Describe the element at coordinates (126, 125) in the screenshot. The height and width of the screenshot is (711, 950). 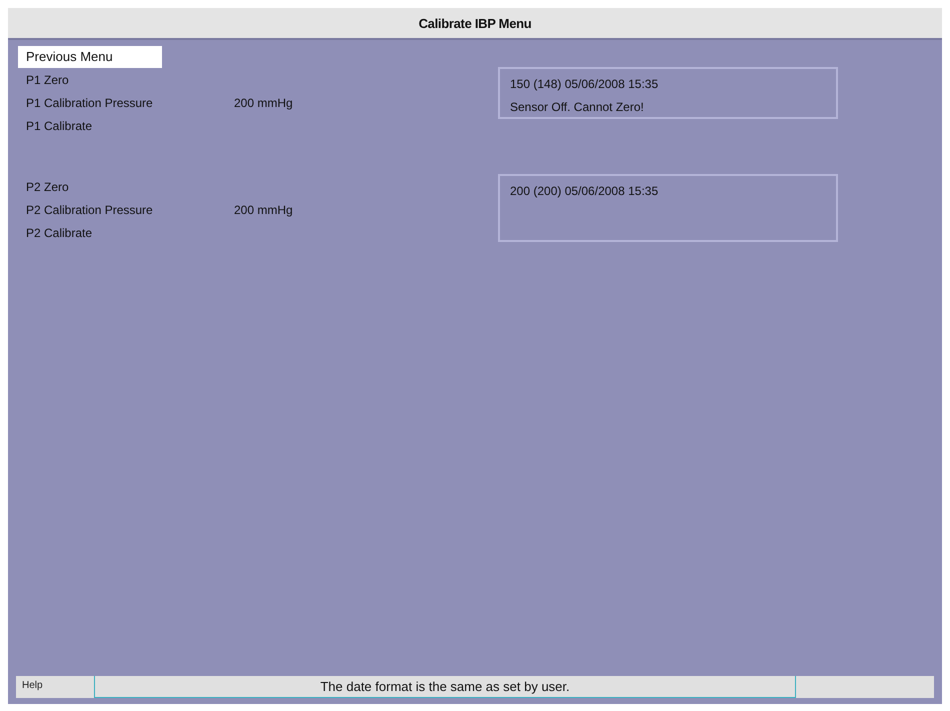
I see `menu-item: P1 Calibrate` at that location.